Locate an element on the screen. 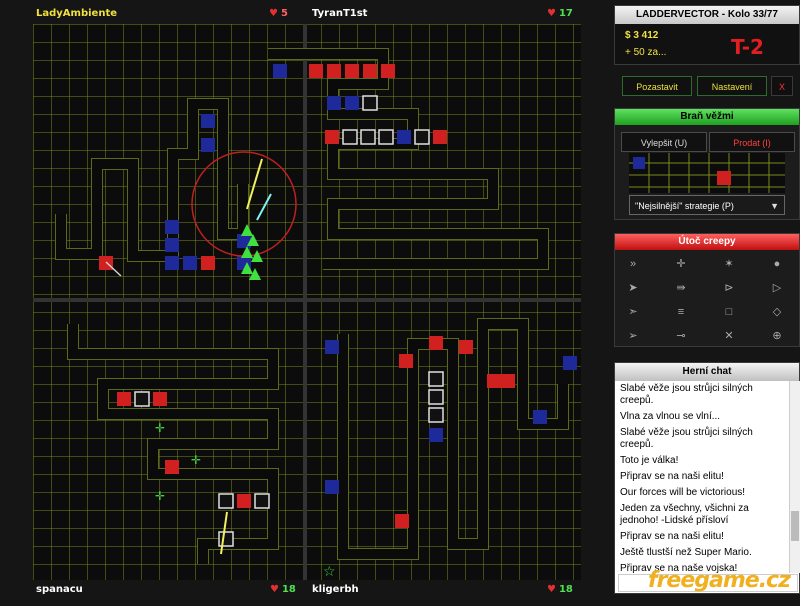 Image resolution: width=800 pixels, height=606 pixels. scroll-thumb is located at coordinates (795, 526).